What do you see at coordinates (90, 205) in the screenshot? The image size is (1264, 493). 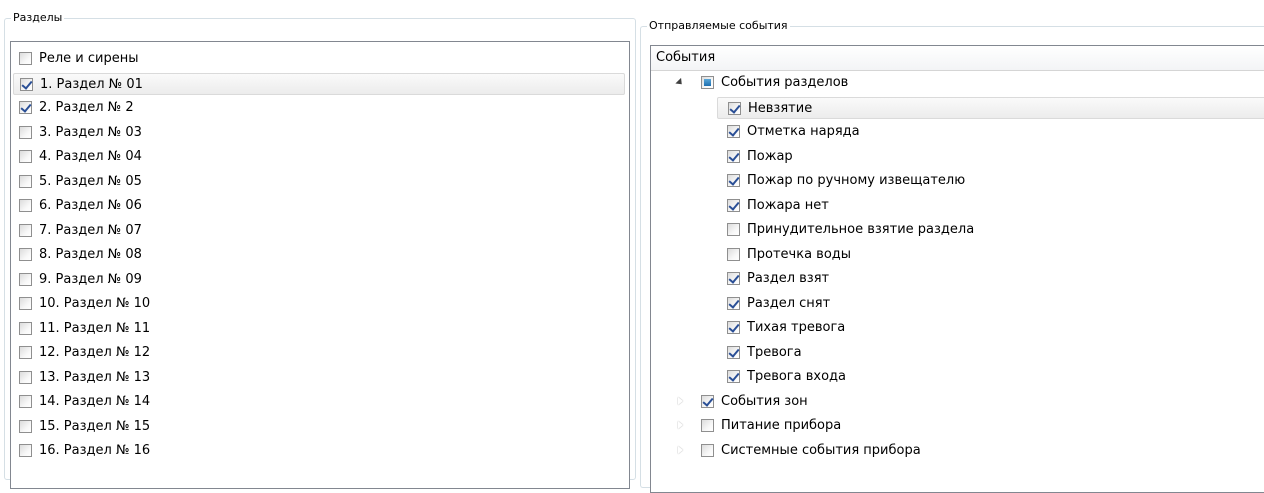 I see `section-label: 6. Раздел № 06` at bounding box center [90, 205].